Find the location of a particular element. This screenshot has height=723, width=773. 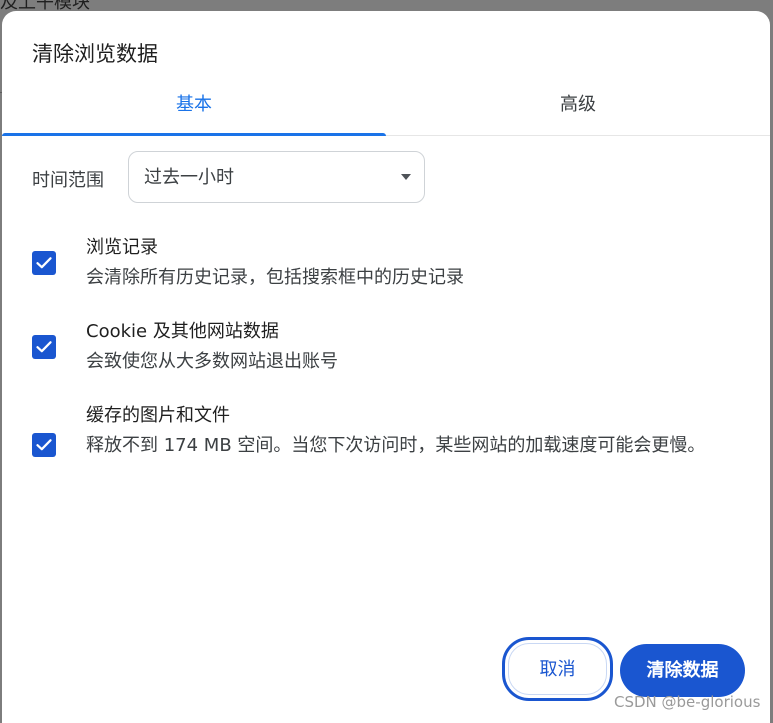

time-range-label: 时间范围 is located at coordinates (68, 180).